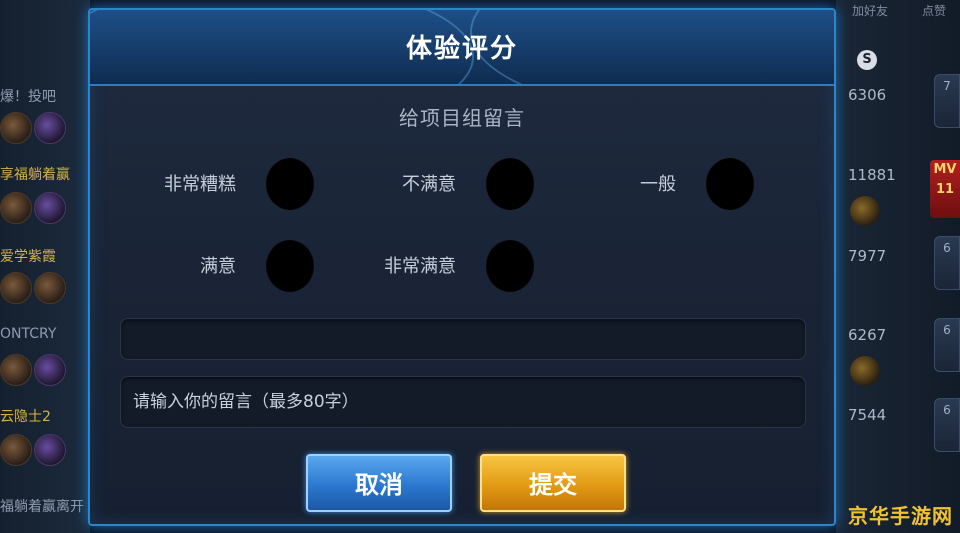 The image size is (960, 533). I want to click on player-score: 6267, so click(867, 335).